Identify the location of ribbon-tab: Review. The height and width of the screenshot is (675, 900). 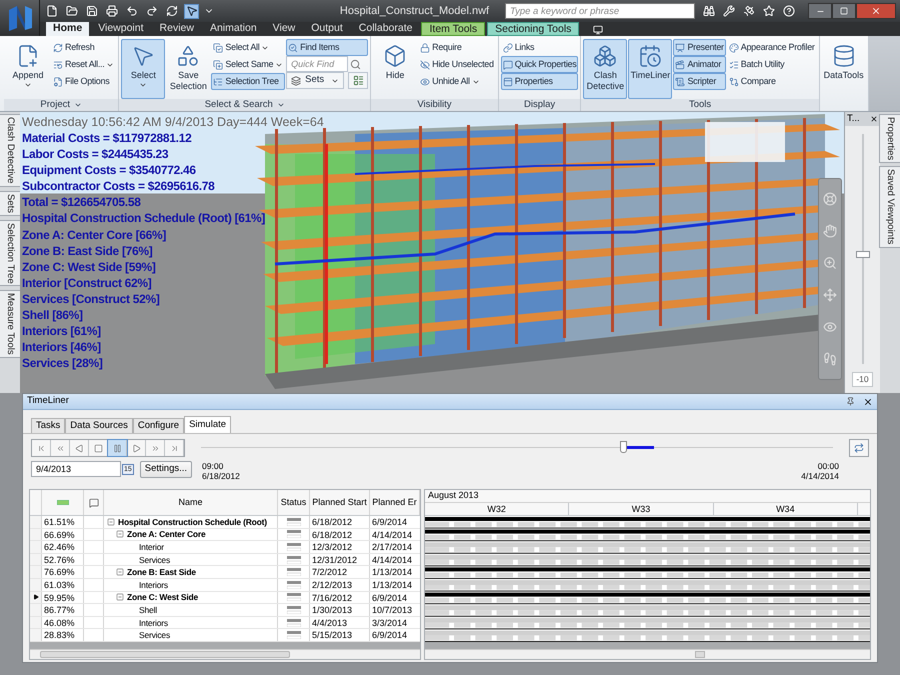
(176, 29).